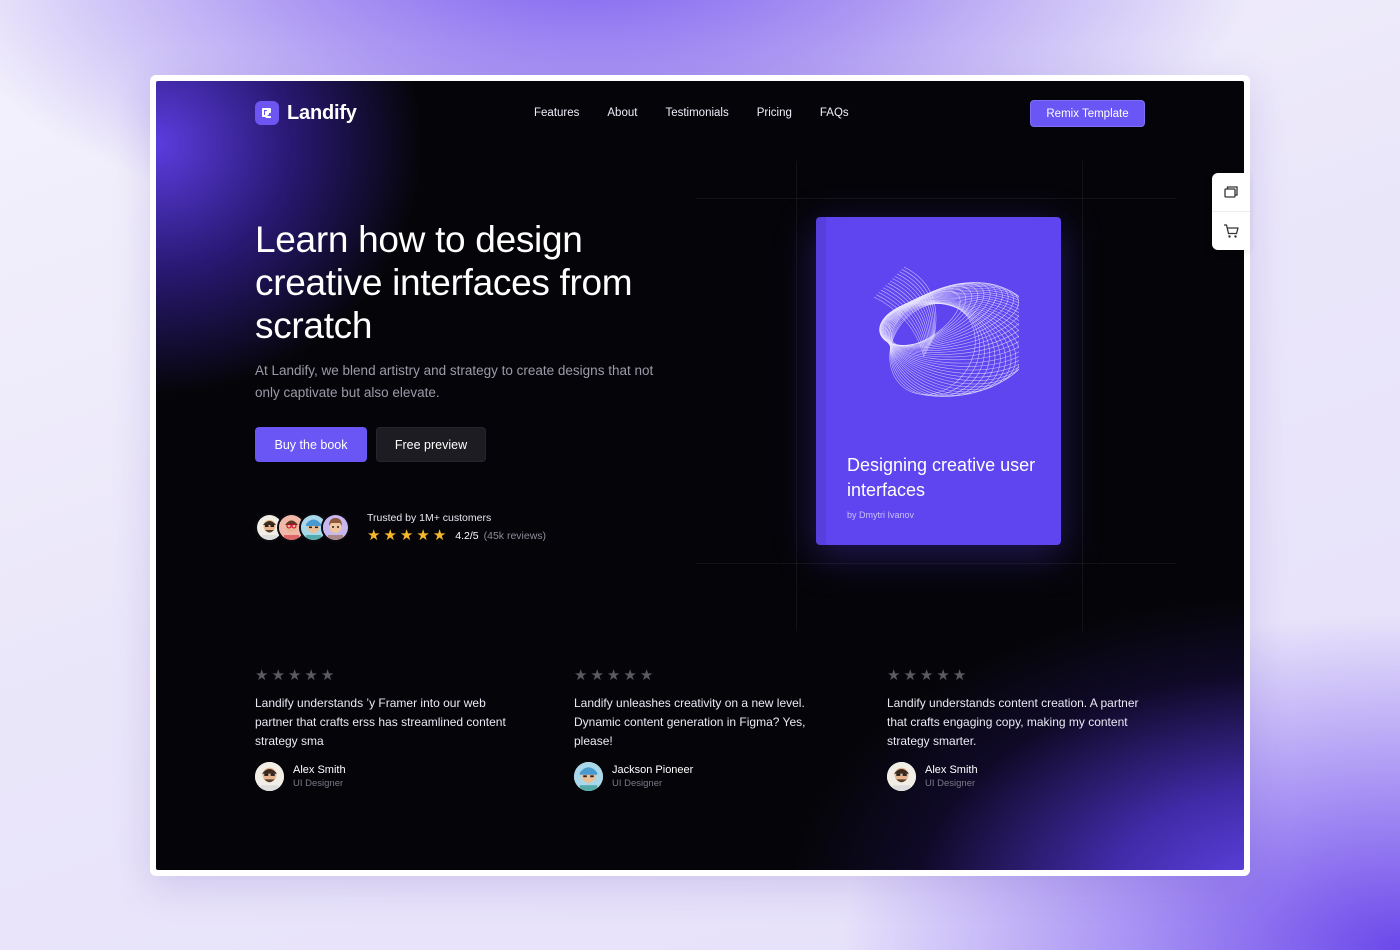  What do you see at coordinates (821, 381) in the screenshot?
I see `book-spine` at bounding box center [821, 381].